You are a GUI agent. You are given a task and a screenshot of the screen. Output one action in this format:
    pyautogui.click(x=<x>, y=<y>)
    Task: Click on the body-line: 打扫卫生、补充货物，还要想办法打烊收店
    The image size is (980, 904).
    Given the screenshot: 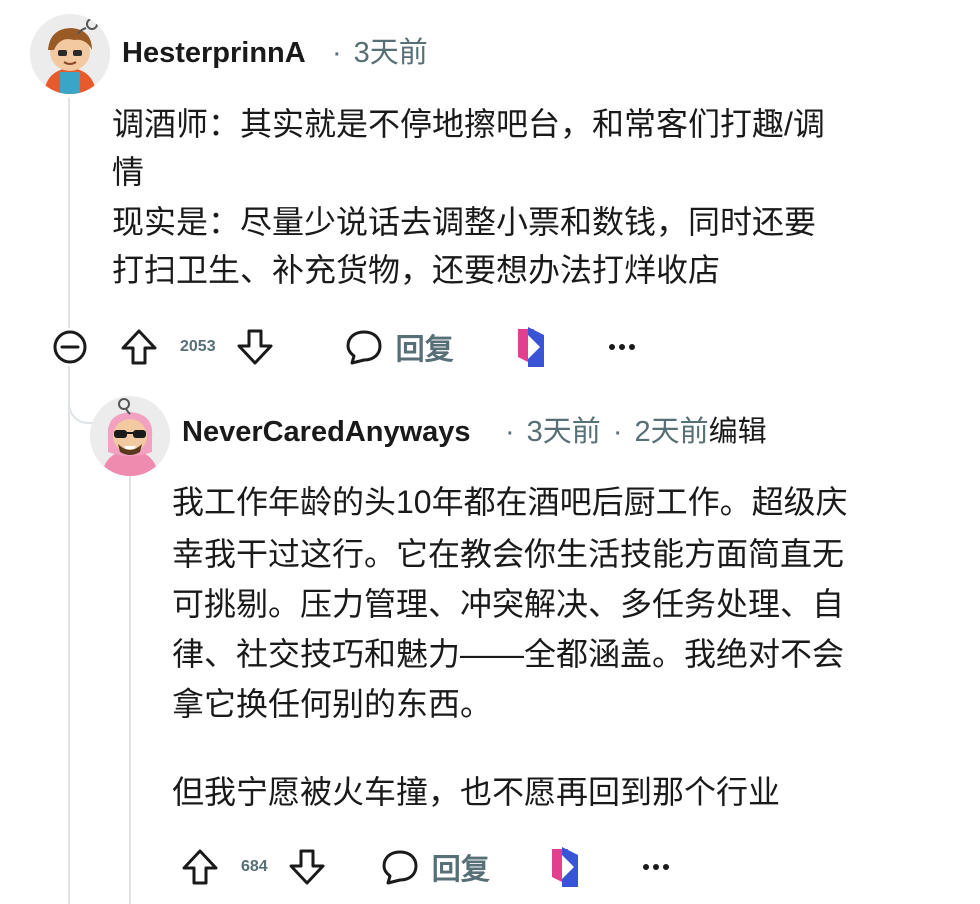 What is the action you would take?
    pyautogui.click(x=416, y=270)
    